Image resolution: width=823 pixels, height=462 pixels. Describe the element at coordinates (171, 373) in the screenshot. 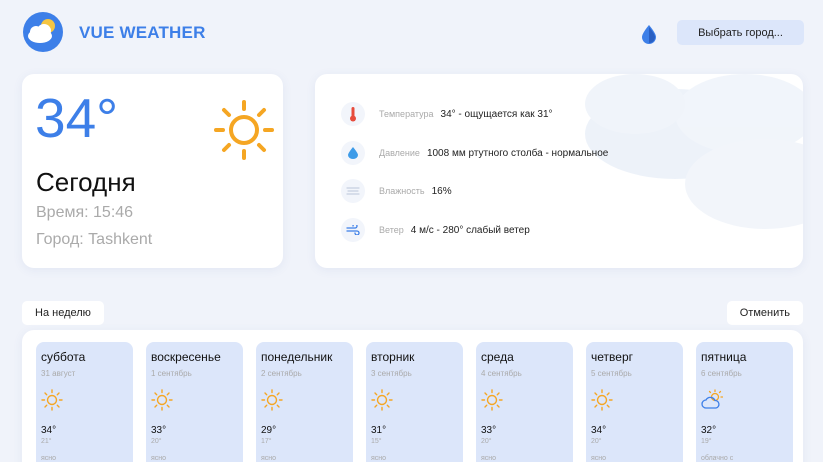

I see `day-date: 1 сентябрь` at that location.